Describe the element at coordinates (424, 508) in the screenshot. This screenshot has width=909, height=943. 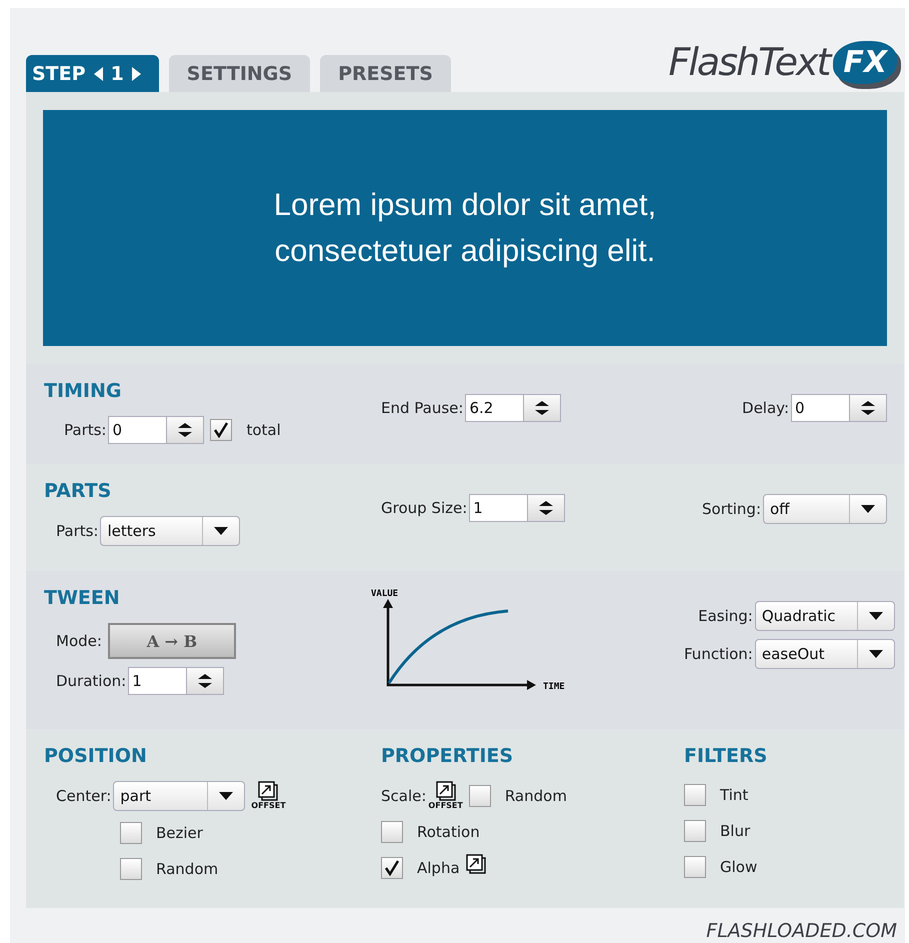
I see `field-label: Group Size:` at that location.